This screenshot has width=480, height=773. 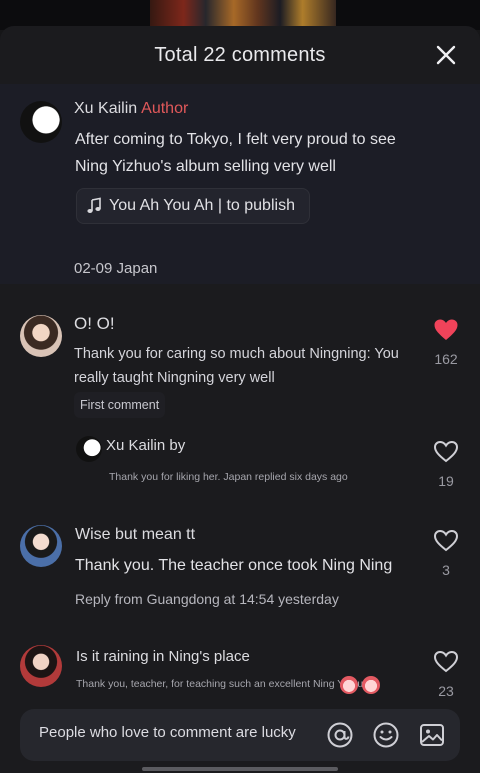 What do you see at coordinates (446, 553) in the screenshot?
I see `like-button: 3` at bounding box center [446, 553].